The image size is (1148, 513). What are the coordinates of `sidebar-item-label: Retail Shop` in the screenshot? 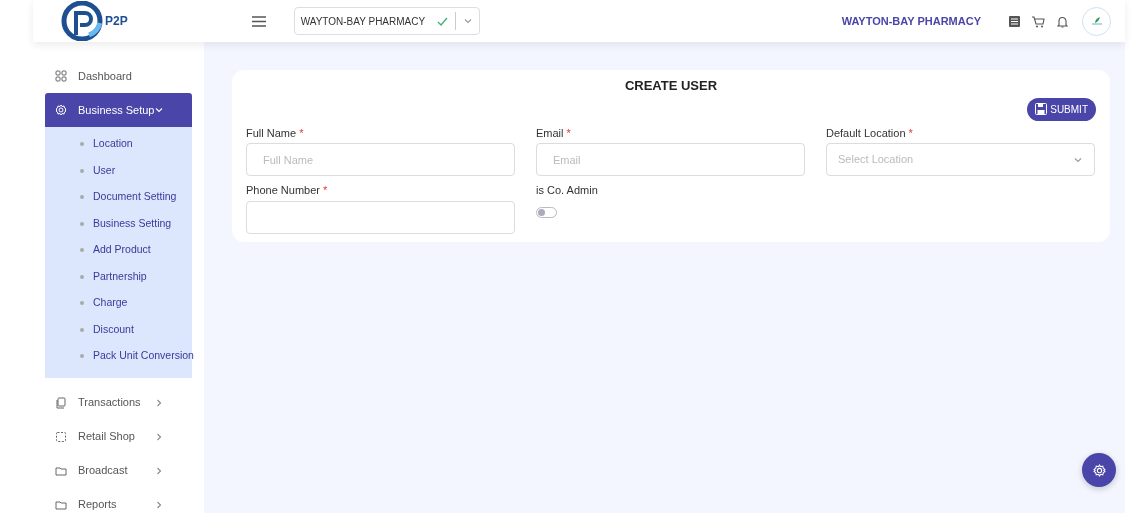 It's located at (107, 437).